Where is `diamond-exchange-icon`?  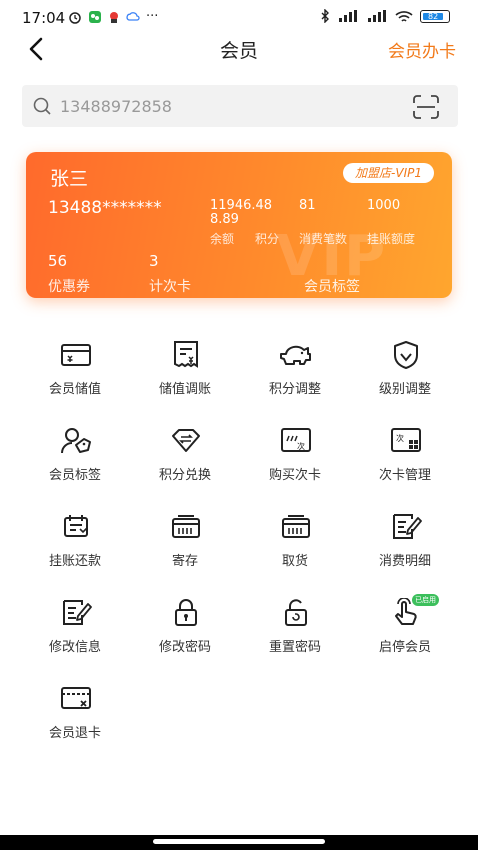
diamond-exchange-icon is located at coordinates (186, 440).